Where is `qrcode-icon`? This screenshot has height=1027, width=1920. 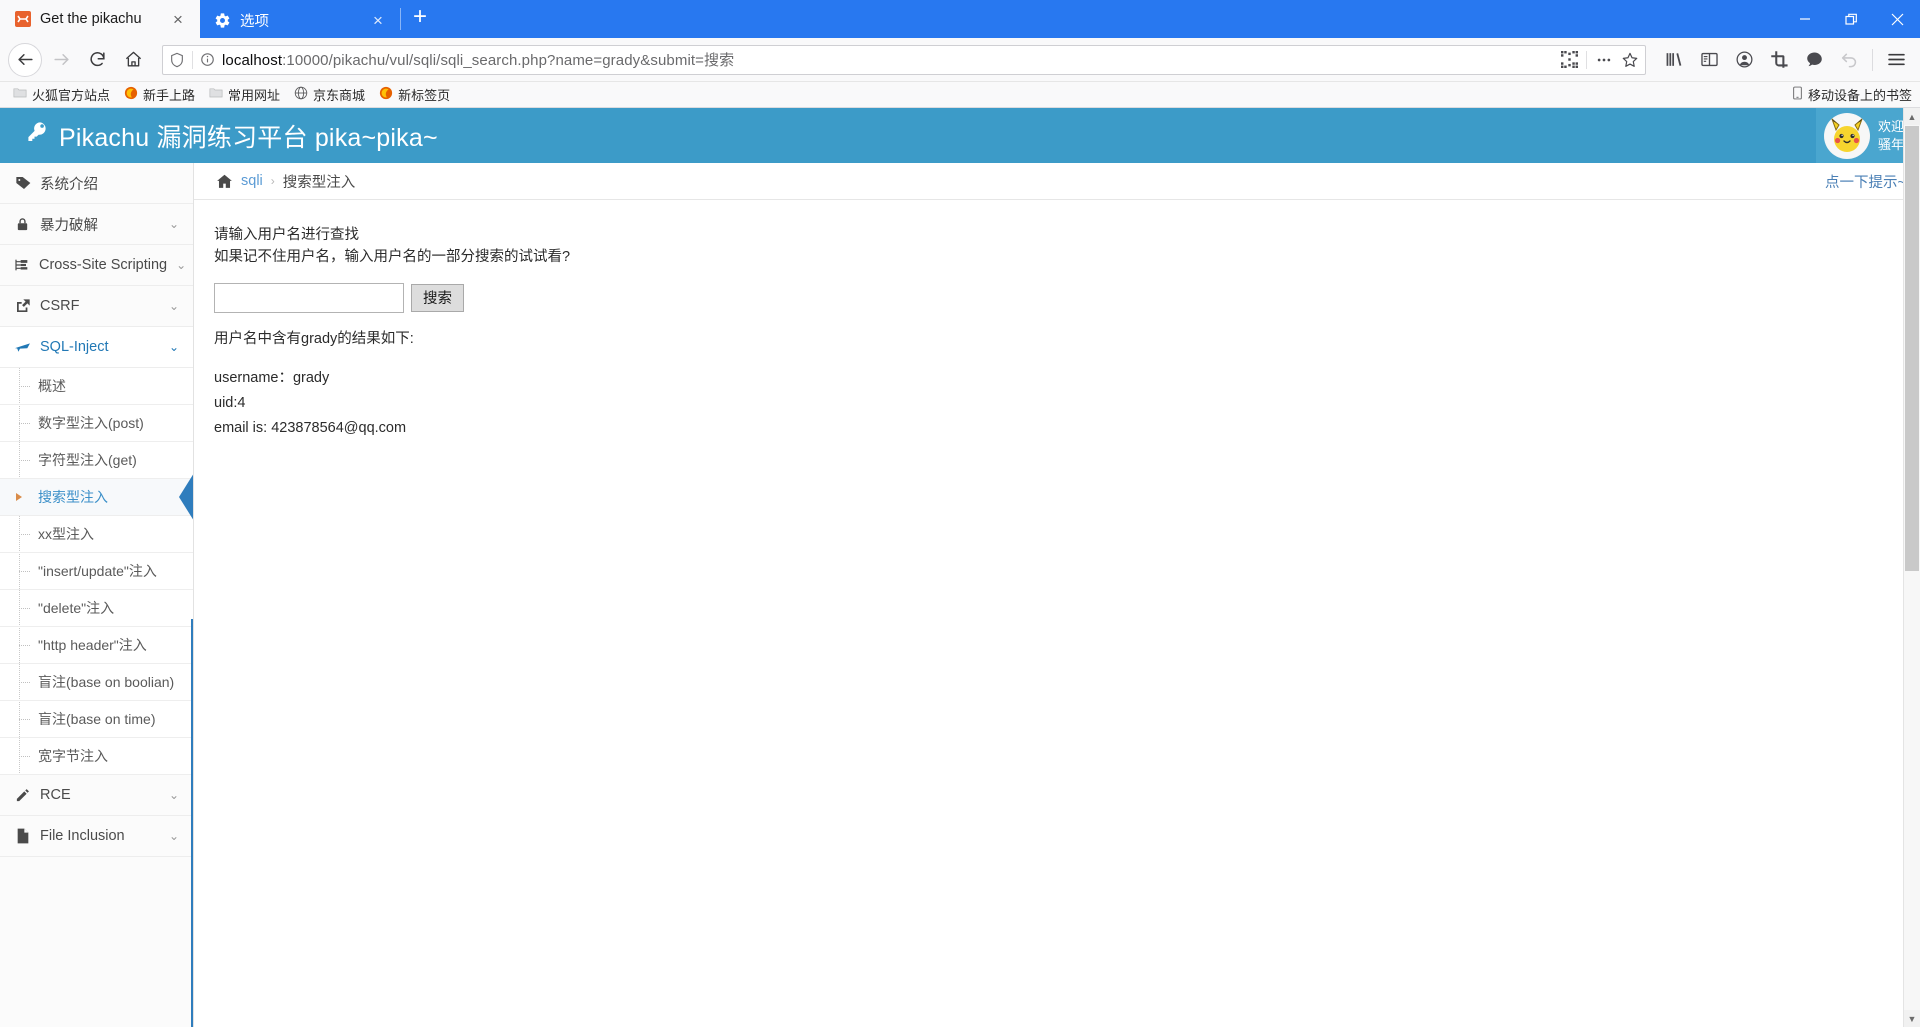 qrcode-icon is located at coordinates (1569, 59).